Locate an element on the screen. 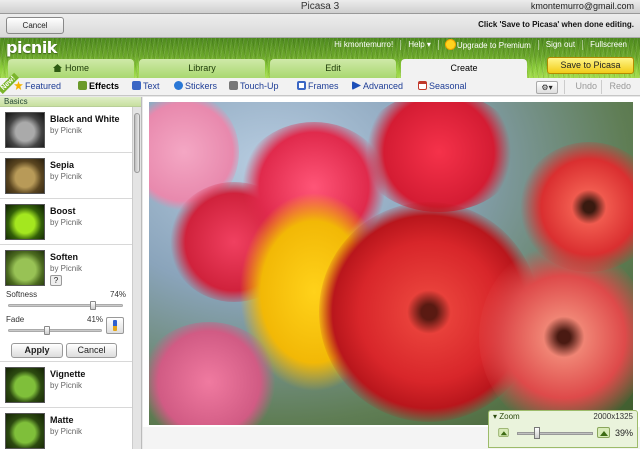 The width and height of the screenshot is (640, 449). subnav-advanced: Advanced is located at coordinates (377, 86).